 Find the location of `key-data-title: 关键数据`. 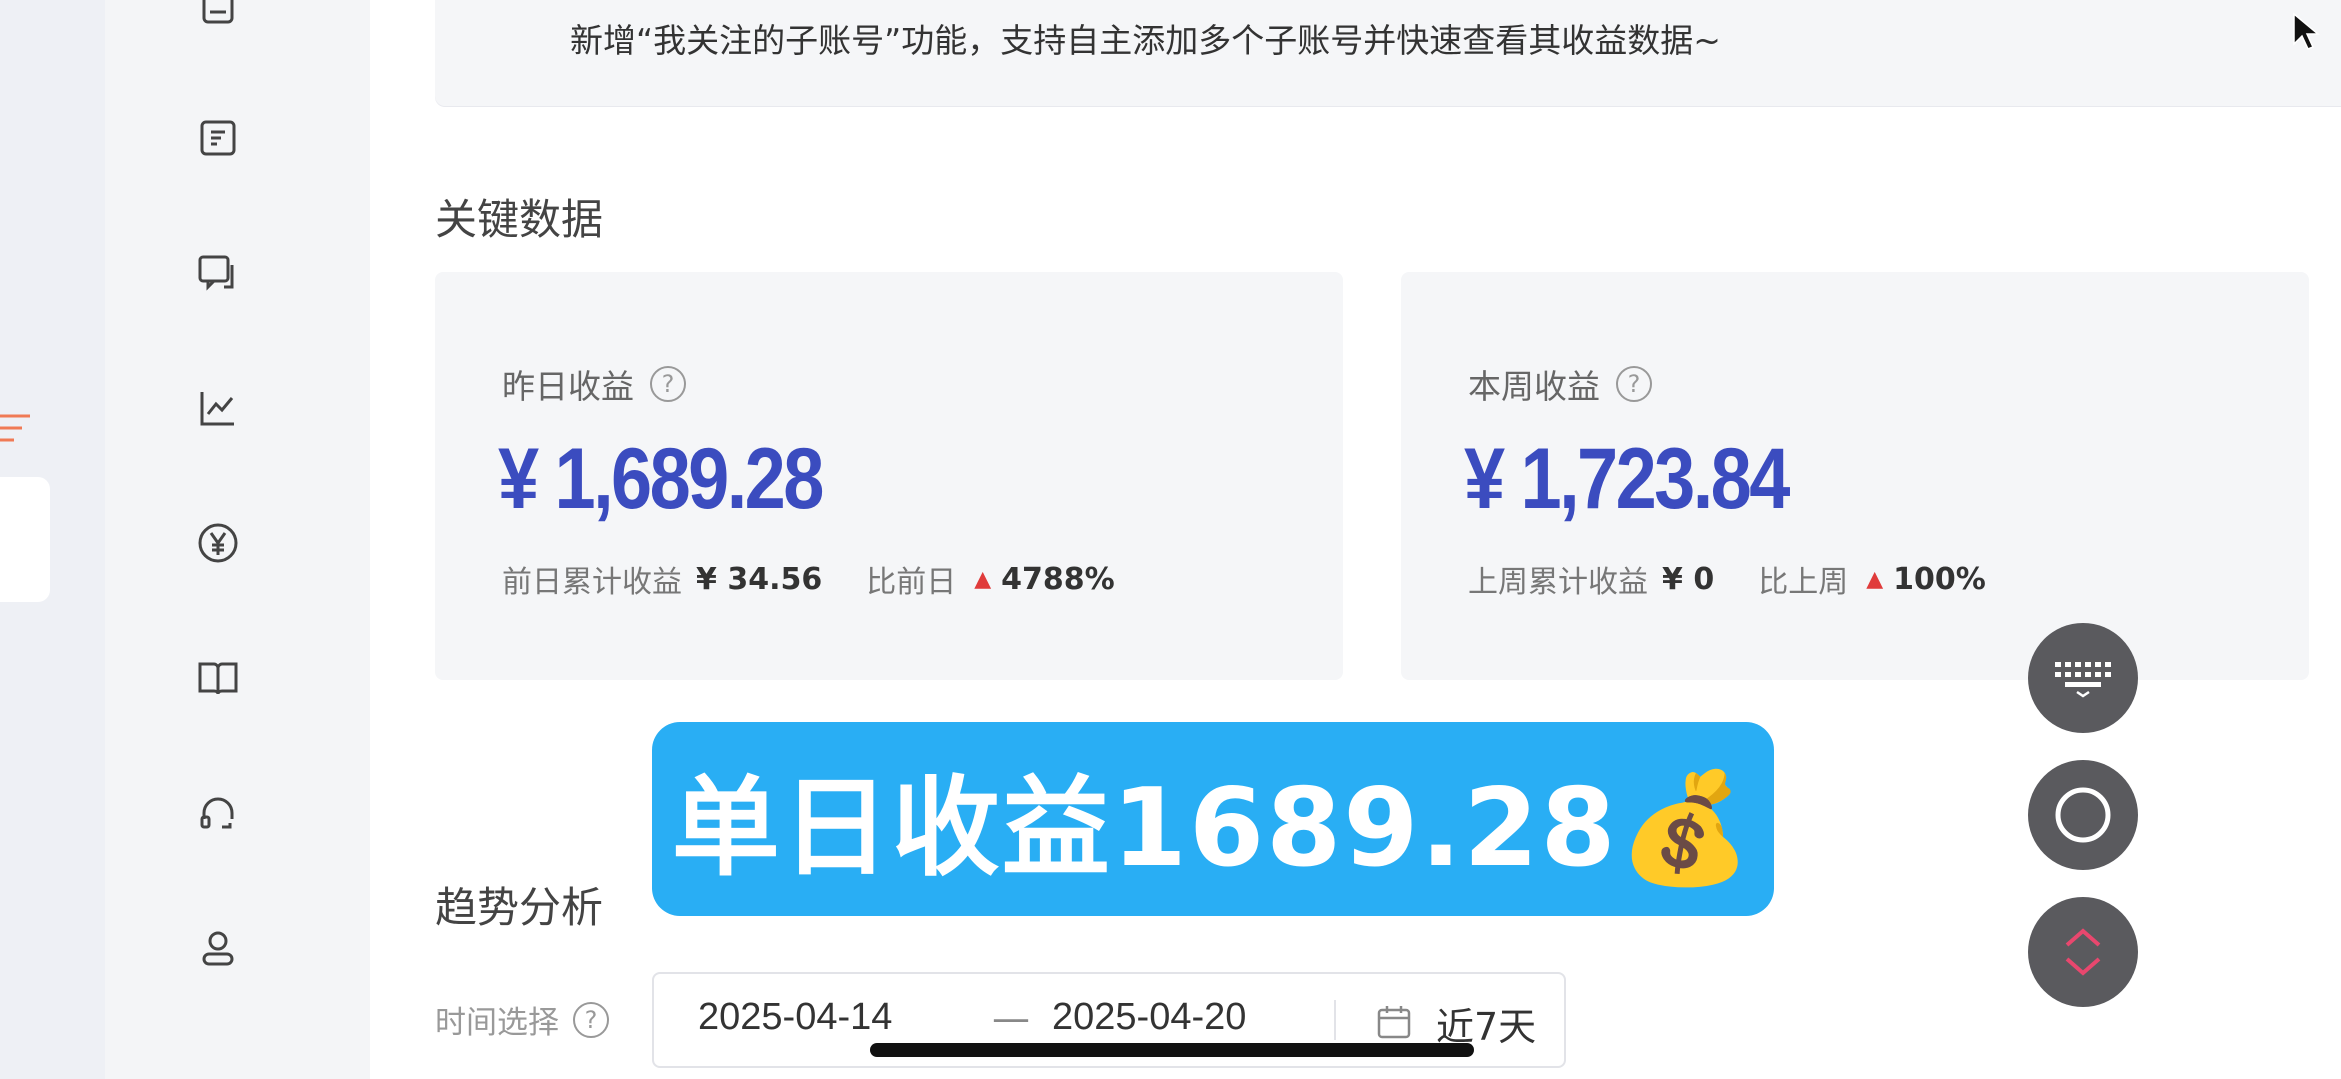

key-data-title: 关键数据 is located at coordinates (519, 219).